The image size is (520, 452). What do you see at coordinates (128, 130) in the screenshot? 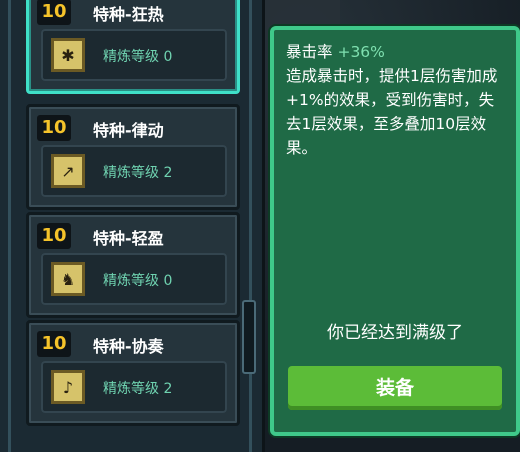
I see `item-name: 特种-律动` at bounding box center [128, 130].